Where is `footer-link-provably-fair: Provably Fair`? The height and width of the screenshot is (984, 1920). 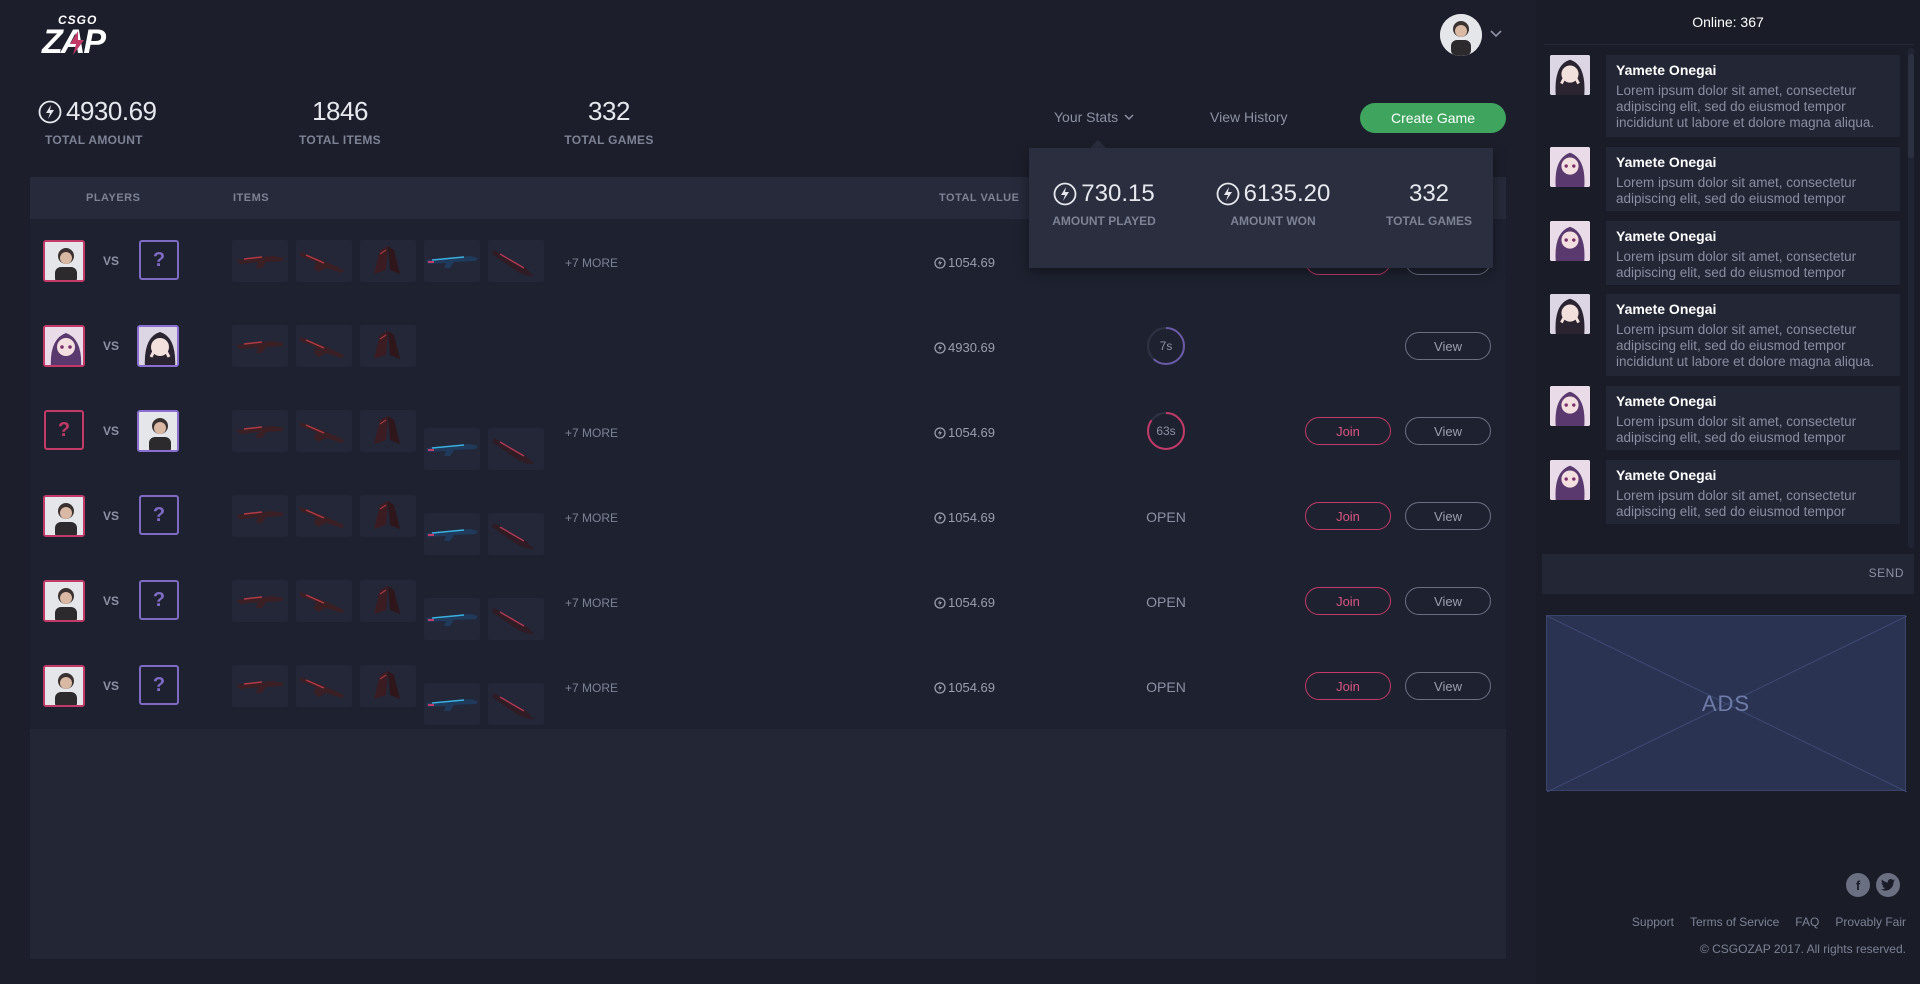 footer-link-provably-fair: Provably Fair is located at coordinates (1870, 922).